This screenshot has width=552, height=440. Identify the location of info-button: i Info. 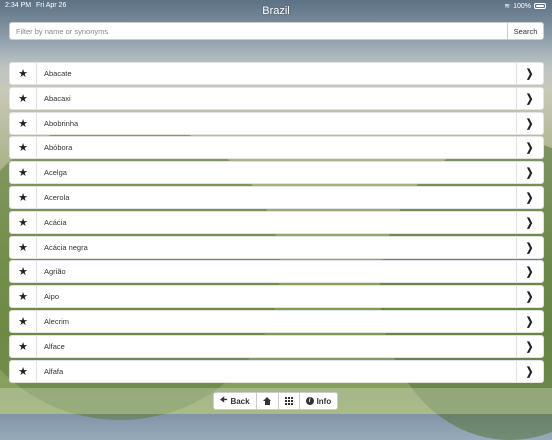
(318, 401).